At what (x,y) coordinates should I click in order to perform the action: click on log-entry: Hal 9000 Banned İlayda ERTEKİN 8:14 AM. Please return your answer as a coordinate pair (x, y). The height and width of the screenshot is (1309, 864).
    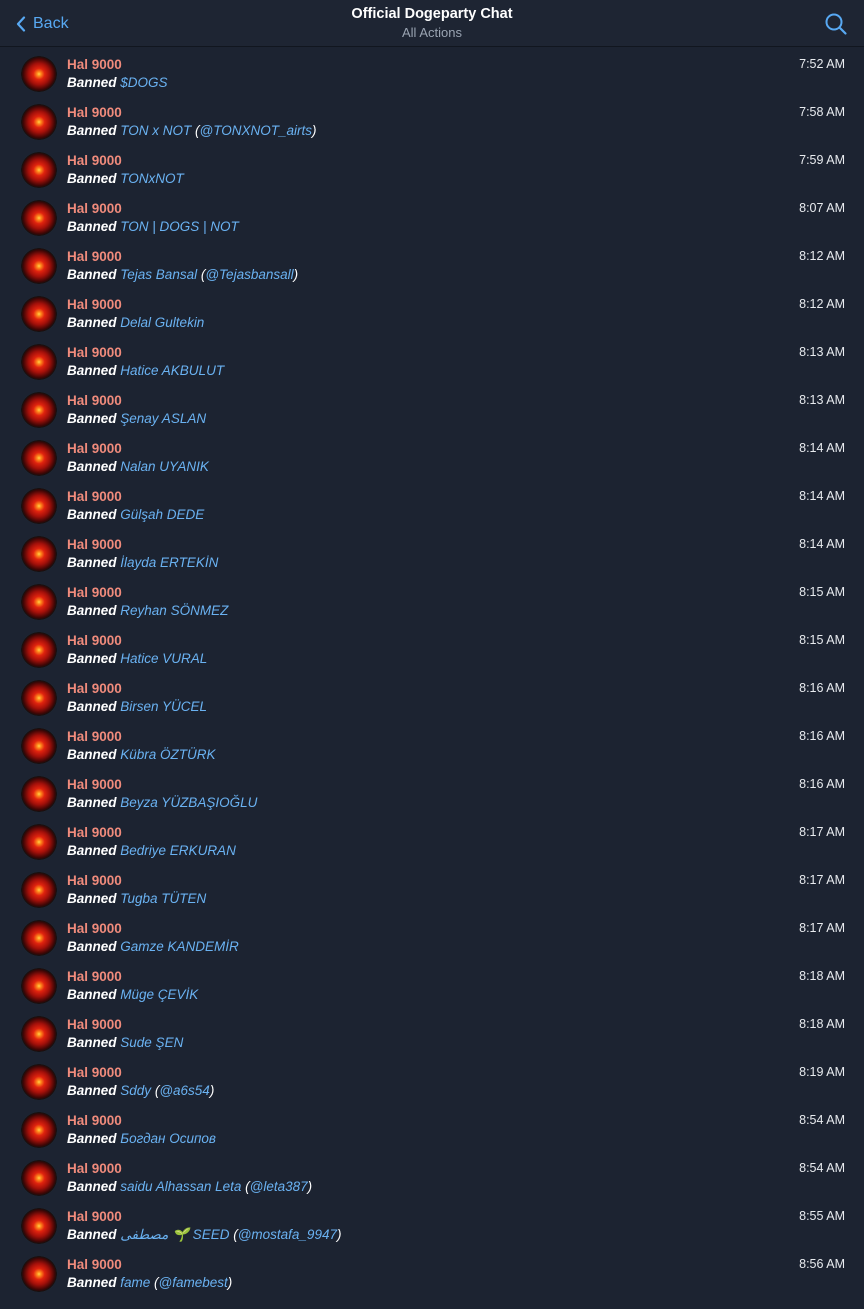
    Looking at the image, I should click on (432, 552).